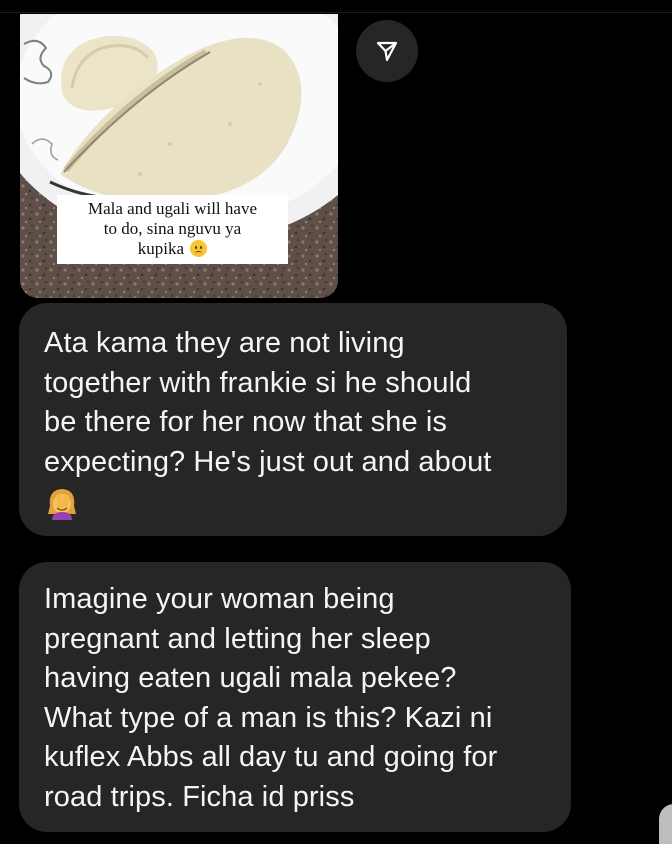  What do you see at coordinates (199, 248) in the screenshot?
I see `slightly-frowning-face-icon` at bounding box center [199, 248].